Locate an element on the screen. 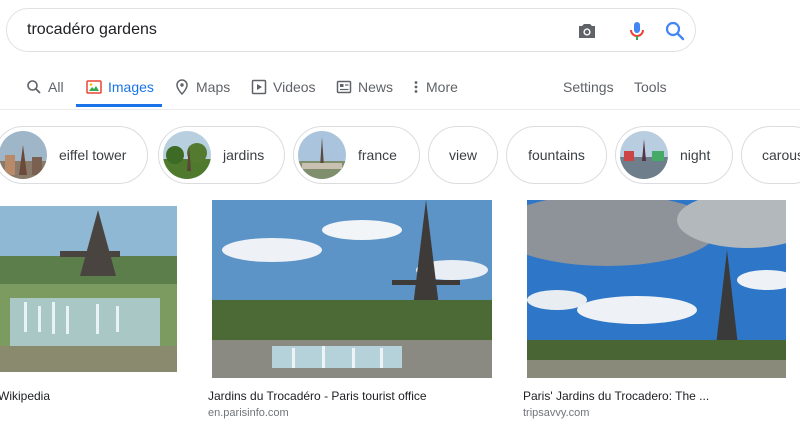 The image size is (800, 428). chip-label: fountains is located at coordinates (556, 155).